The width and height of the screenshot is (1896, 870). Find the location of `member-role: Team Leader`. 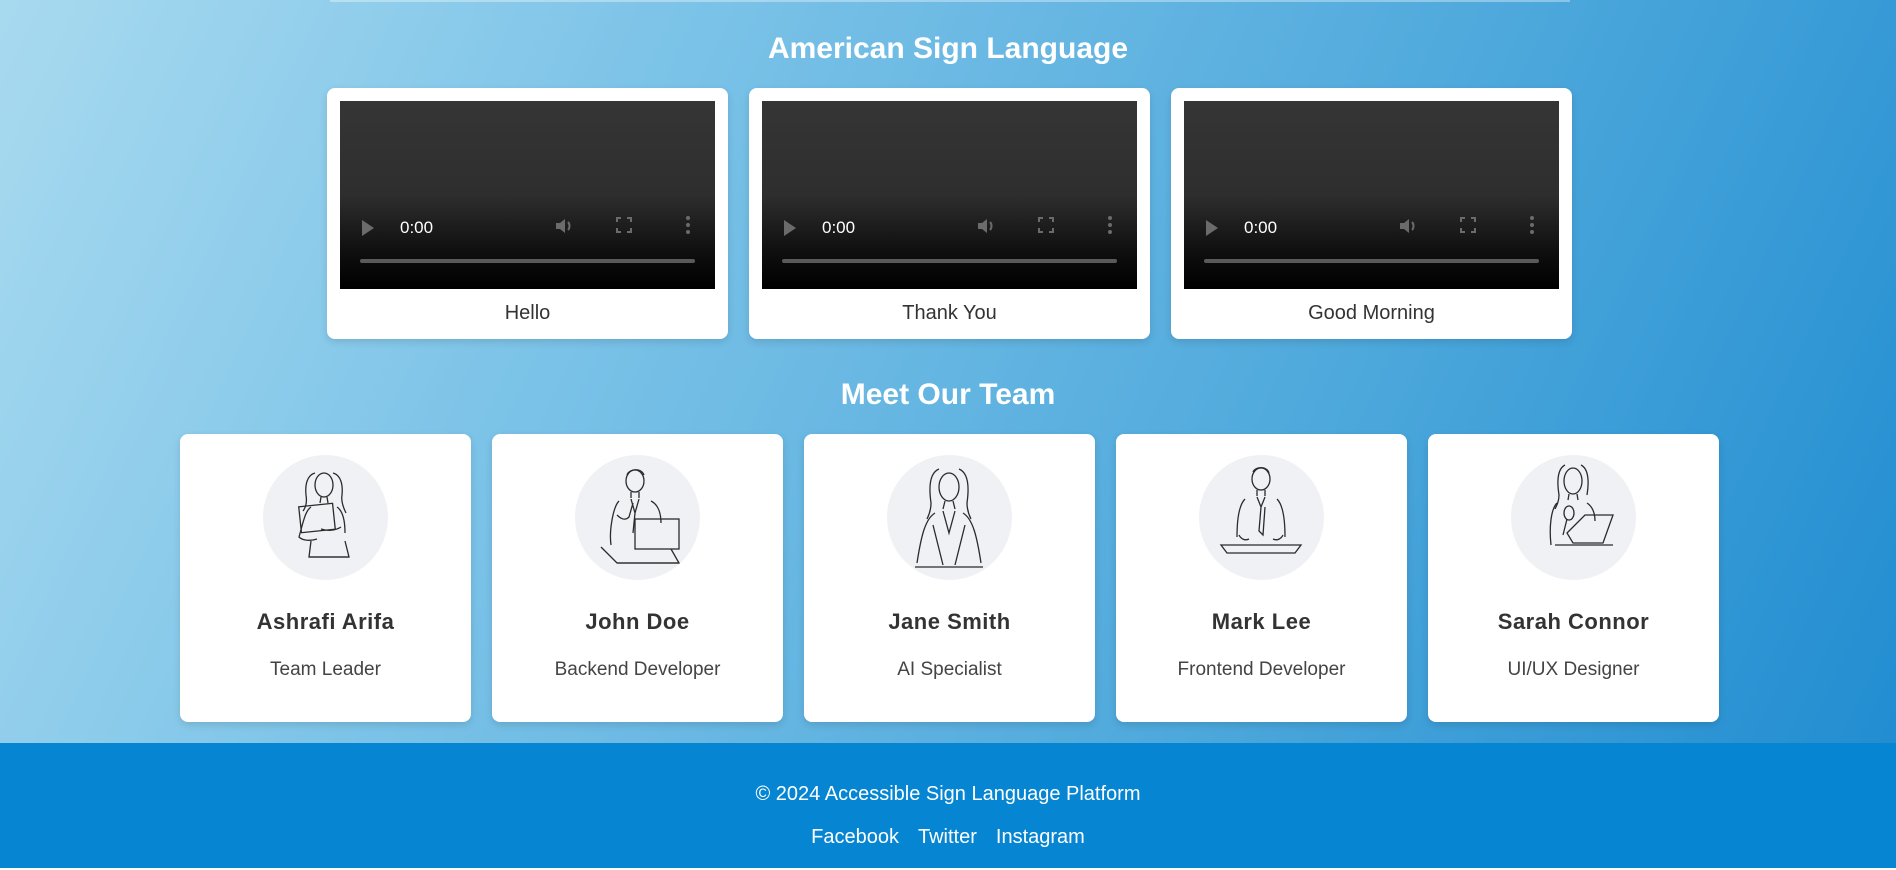

member-role: Team Leader is located at coordinates (325, 669).